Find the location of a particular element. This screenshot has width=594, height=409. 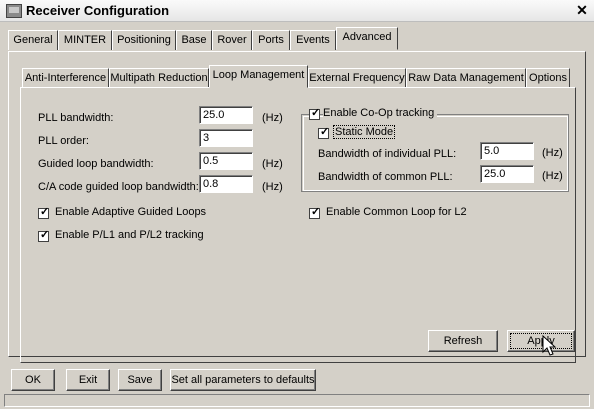

adaptive-guided-loops-checkbox: ✓ is located at coordinates (44, 212).